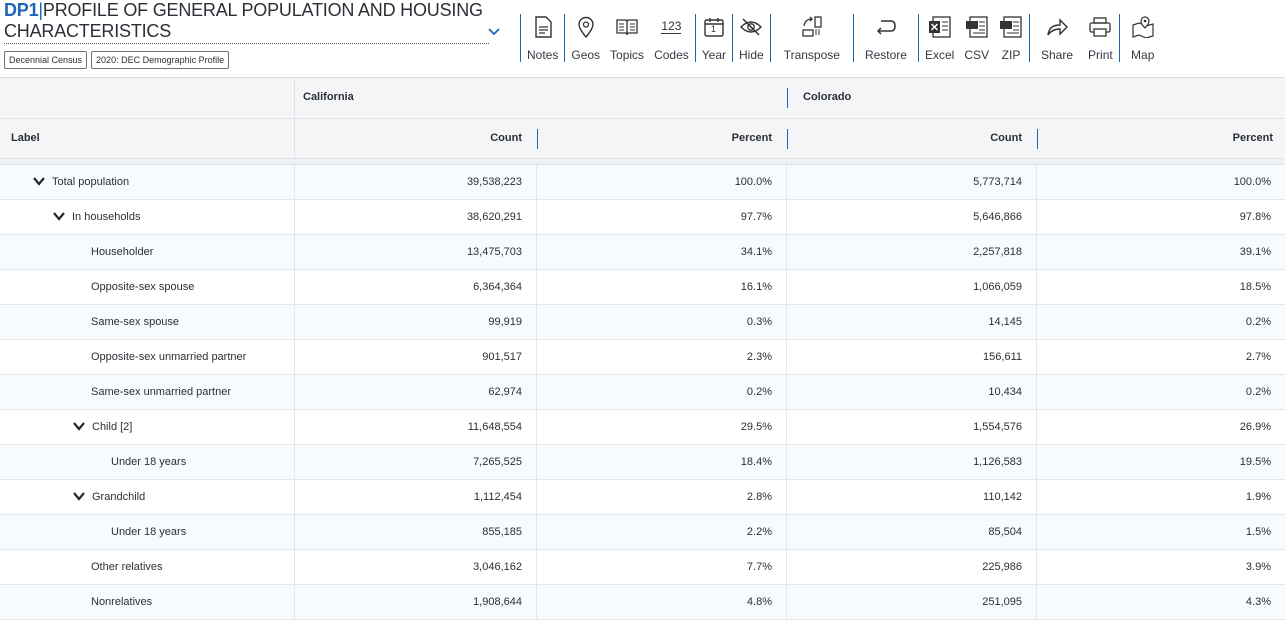 The height and width of the screenshot is (622, 1285). What do you see at coordinates (812, 26) in the screenshot?
I see `transpose-icon` at bounding box center [812, 26].